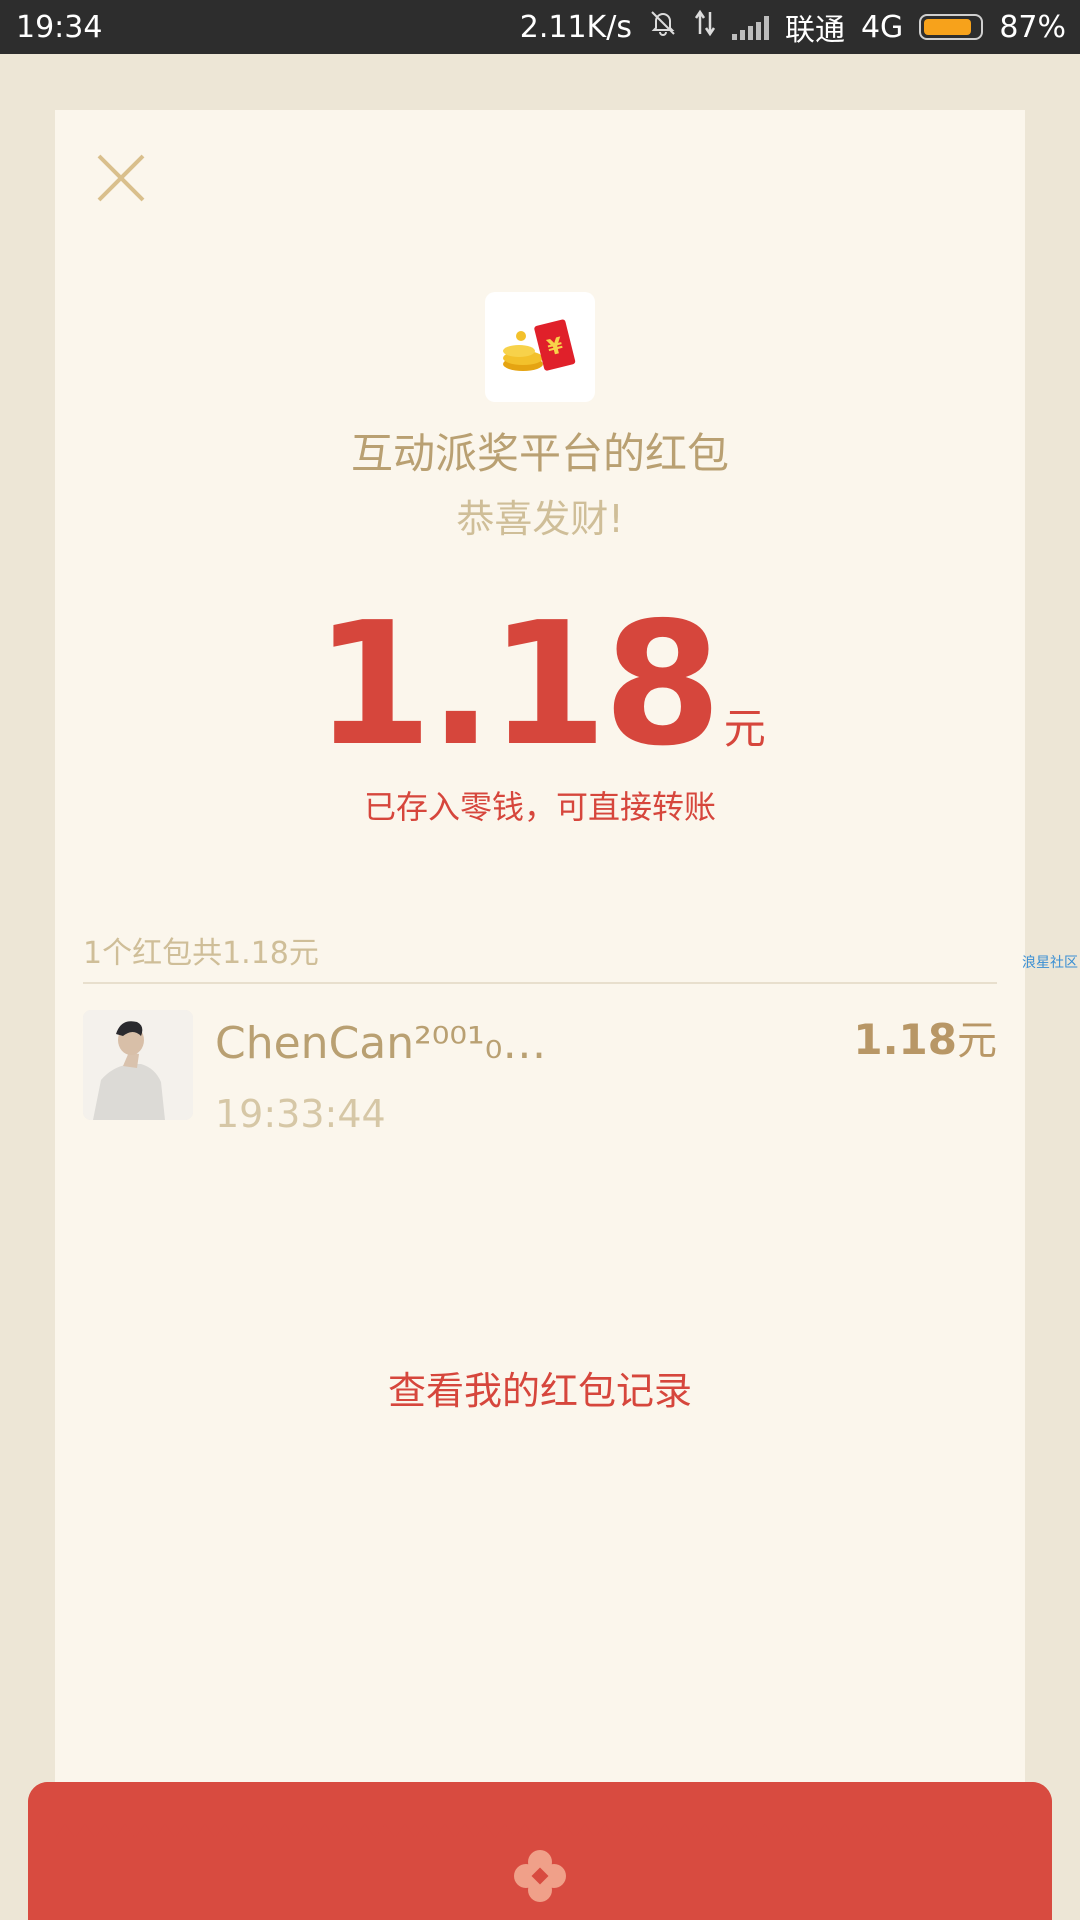 The image size is (1080, 1920). I want to click on close-button, so click(121, 178).